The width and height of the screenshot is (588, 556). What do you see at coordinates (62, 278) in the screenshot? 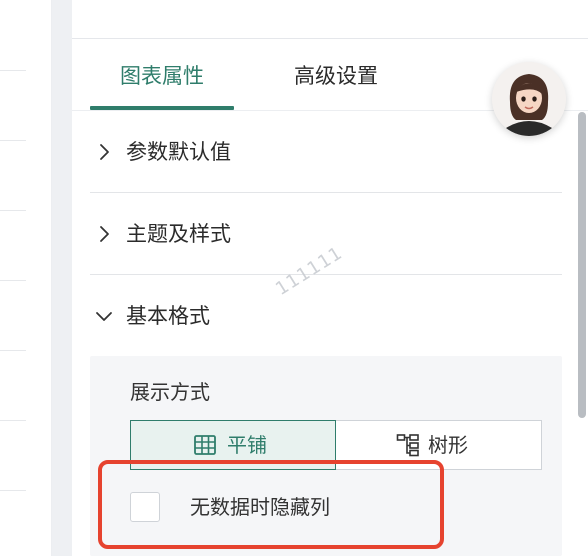
I see `panel-gutter` at bounding box center [62, 278].